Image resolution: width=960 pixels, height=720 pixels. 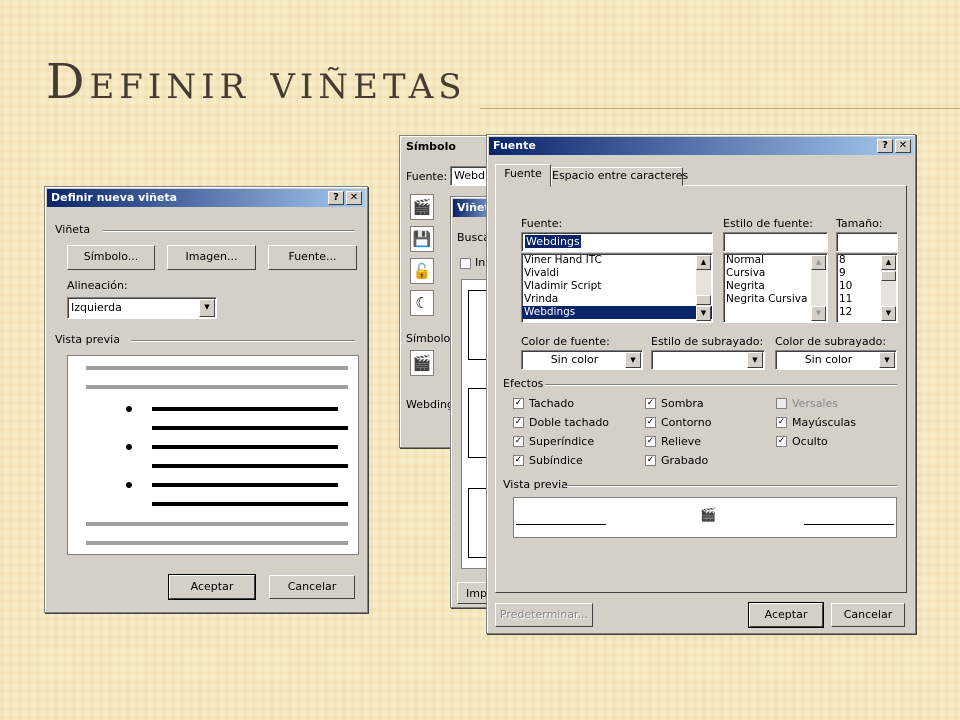 I want to click on symbol-footer-text: Webding, so click(x=430, y=404).